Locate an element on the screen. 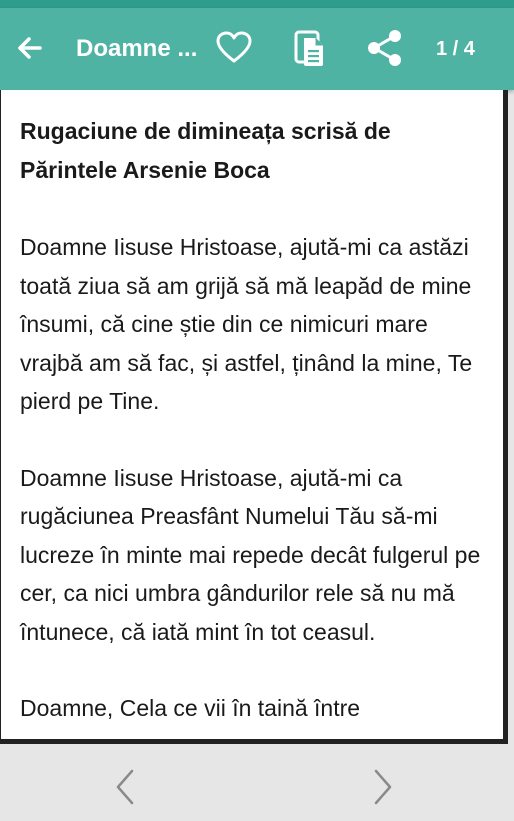  page-counter: 1 / 4 is located at coordinates (455, 49).